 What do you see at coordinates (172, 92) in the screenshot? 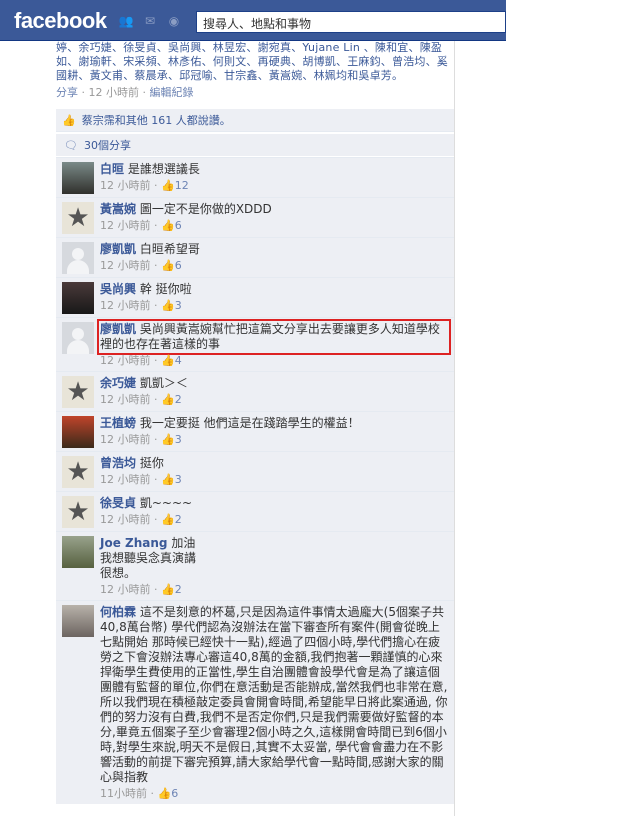
I see `edit-history-link: 編輯紀錄` at bounding box center [172, 92].